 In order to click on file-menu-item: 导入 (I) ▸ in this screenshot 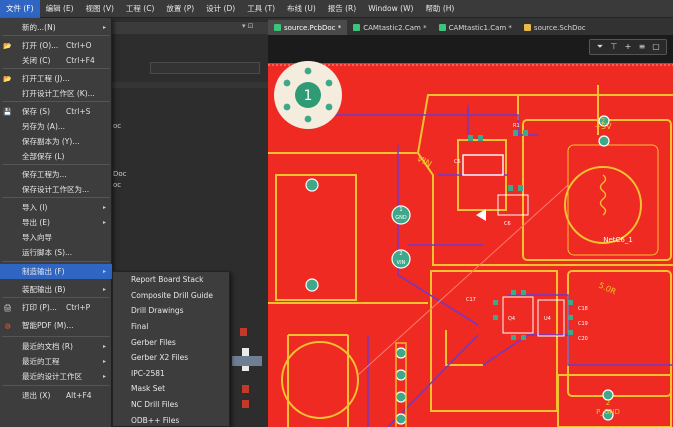, I will do `click(56, 207)`.